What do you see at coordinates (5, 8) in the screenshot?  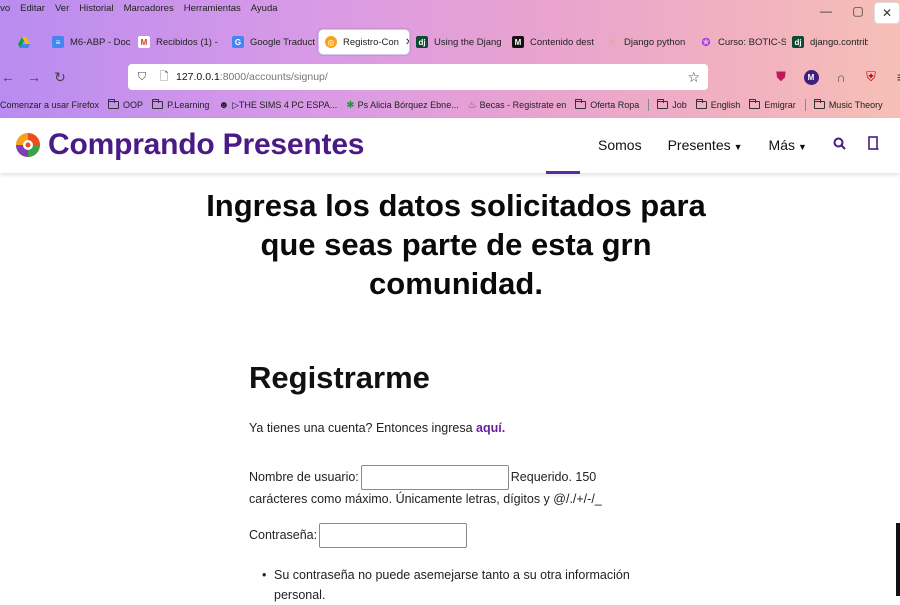 I see `menu-archivo: ivo` at bounding box center [5, 8].